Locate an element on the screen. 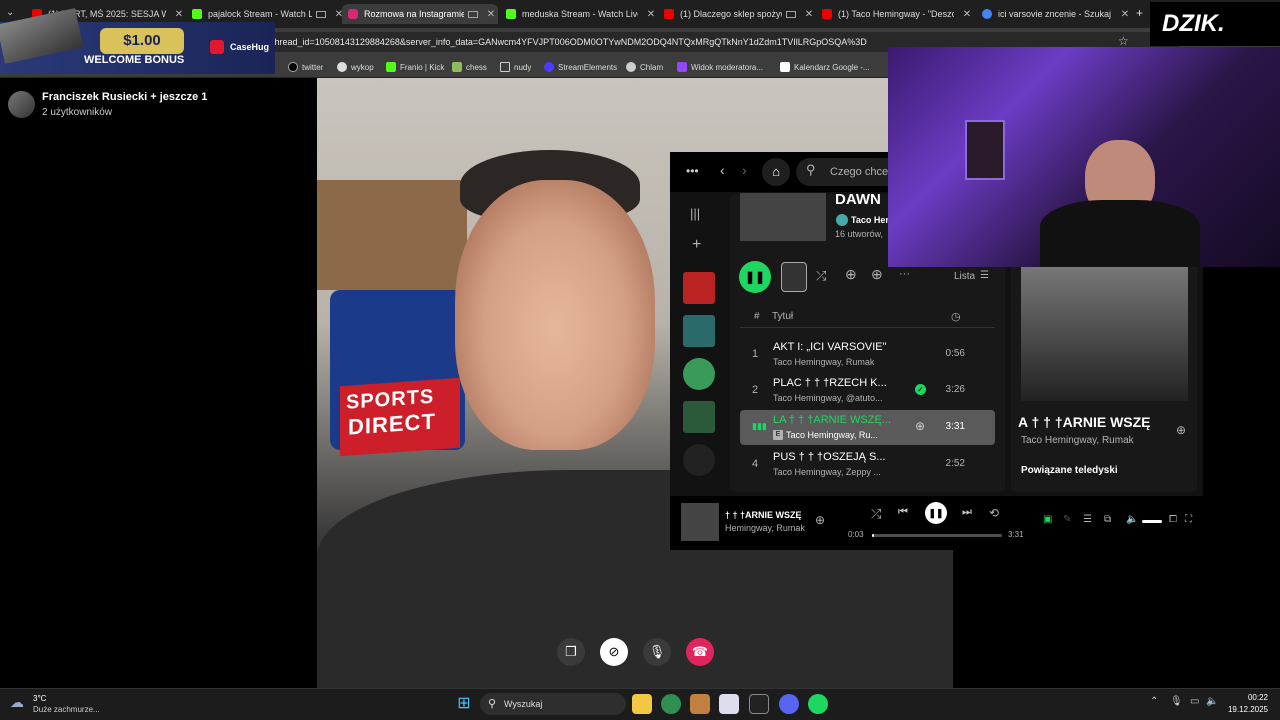 This screenshot has width=1280, height=720. queue-icon: ☰ is located at coordinates (1087, 519).